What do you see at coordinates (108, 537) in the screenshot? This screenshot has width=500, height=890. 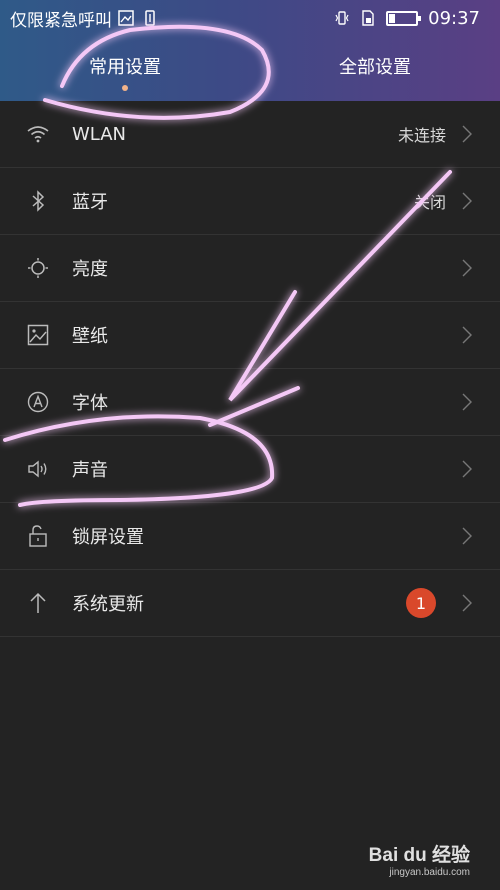 I see `settings-row-label: 锁屏设置` at bounding box center [108, 537].